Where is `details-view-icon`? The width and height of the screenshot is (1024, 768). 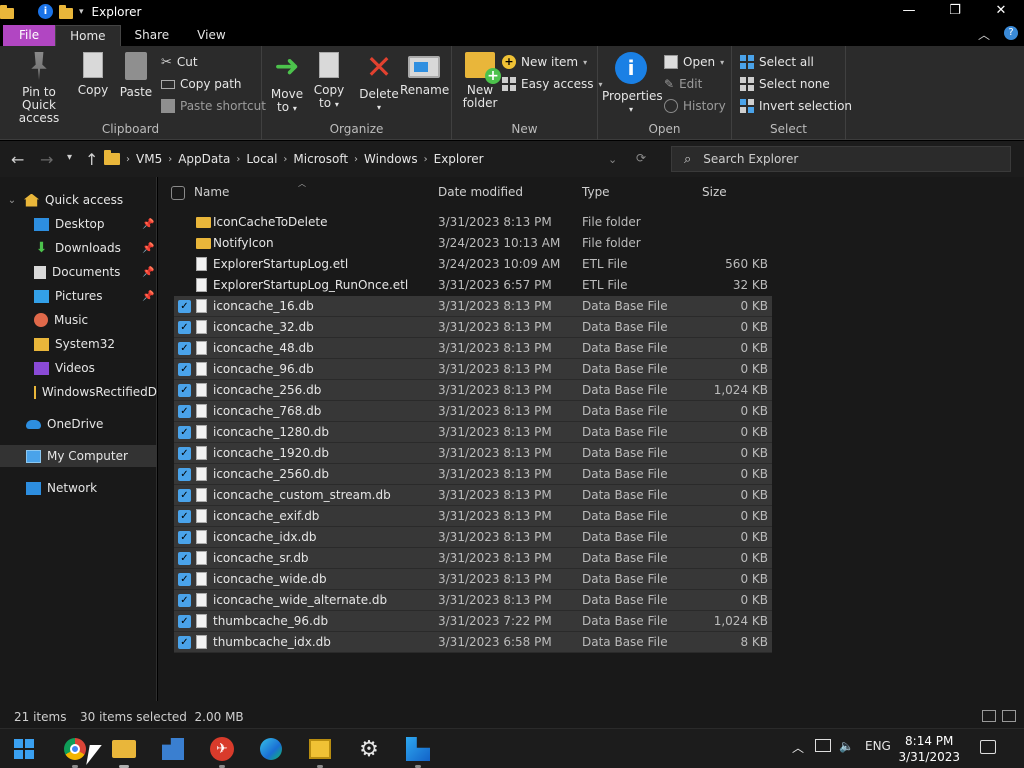
details-view-icon is located at coordinates (989, 716).